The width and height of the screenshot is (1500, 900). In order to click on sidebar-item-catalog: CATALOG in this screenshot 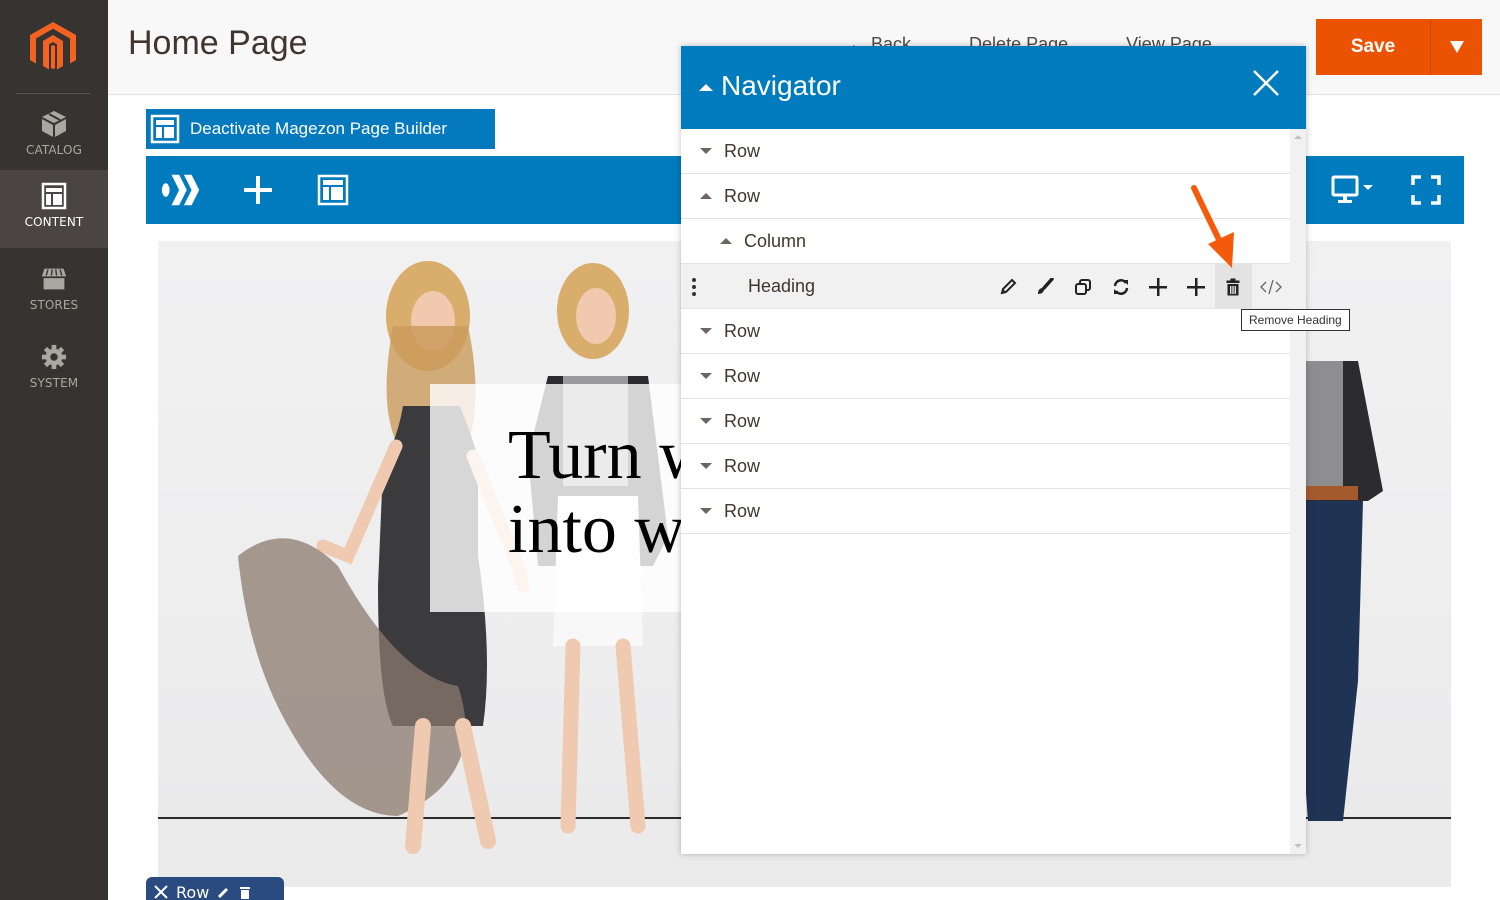, I will do `click(54, 137)`.